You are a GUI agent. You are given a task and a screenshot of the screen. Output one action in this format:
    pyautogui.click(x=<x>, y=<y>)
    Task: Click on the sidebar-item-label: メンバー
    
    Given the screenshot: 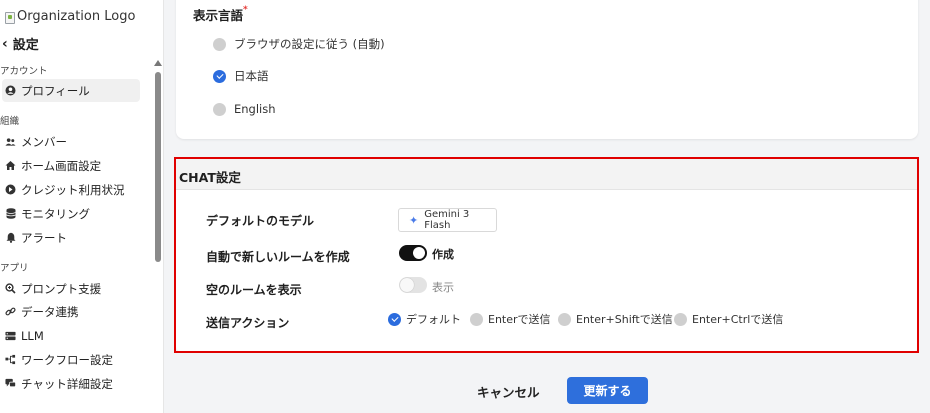 What is the action you would take?
    pyautogui.click(x=44, y=141)
    